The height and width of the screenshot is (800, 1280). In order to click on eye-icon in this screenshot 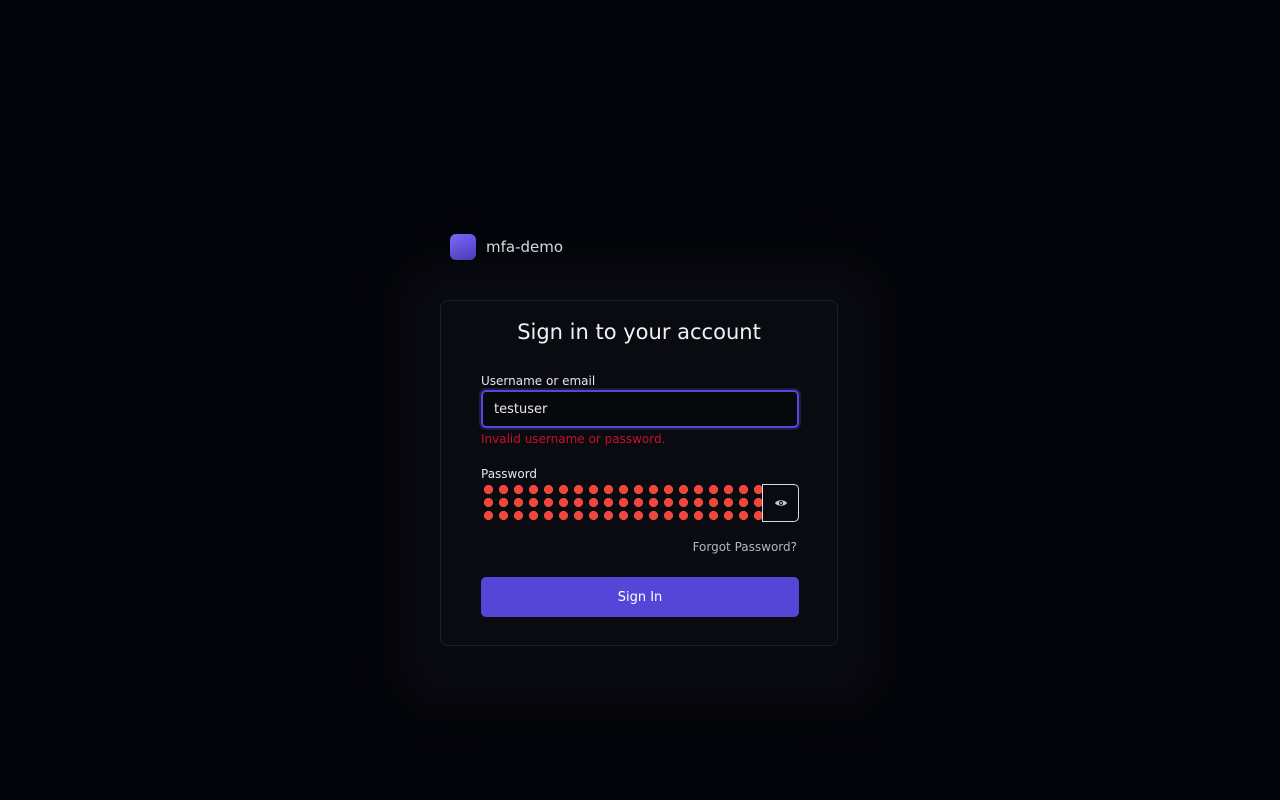, I will do `click(780, 503)`.